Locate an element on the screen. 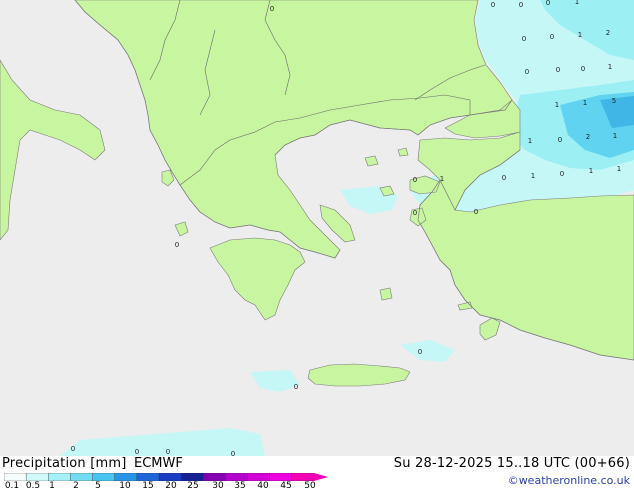 The width and height of the screenshot is (634, 490). precip-value-marmara-1d: 1 is located at coordinates (615, 136).